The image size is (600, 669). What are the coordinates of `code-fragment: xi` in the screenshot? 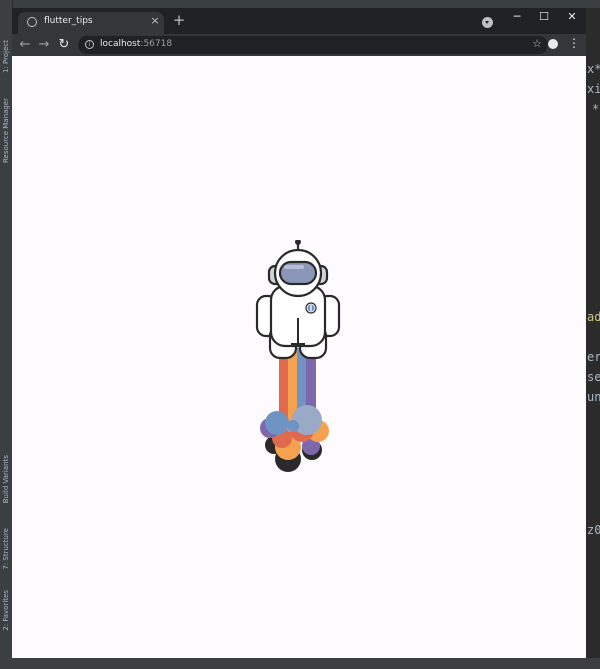 It's located at (593, 89).